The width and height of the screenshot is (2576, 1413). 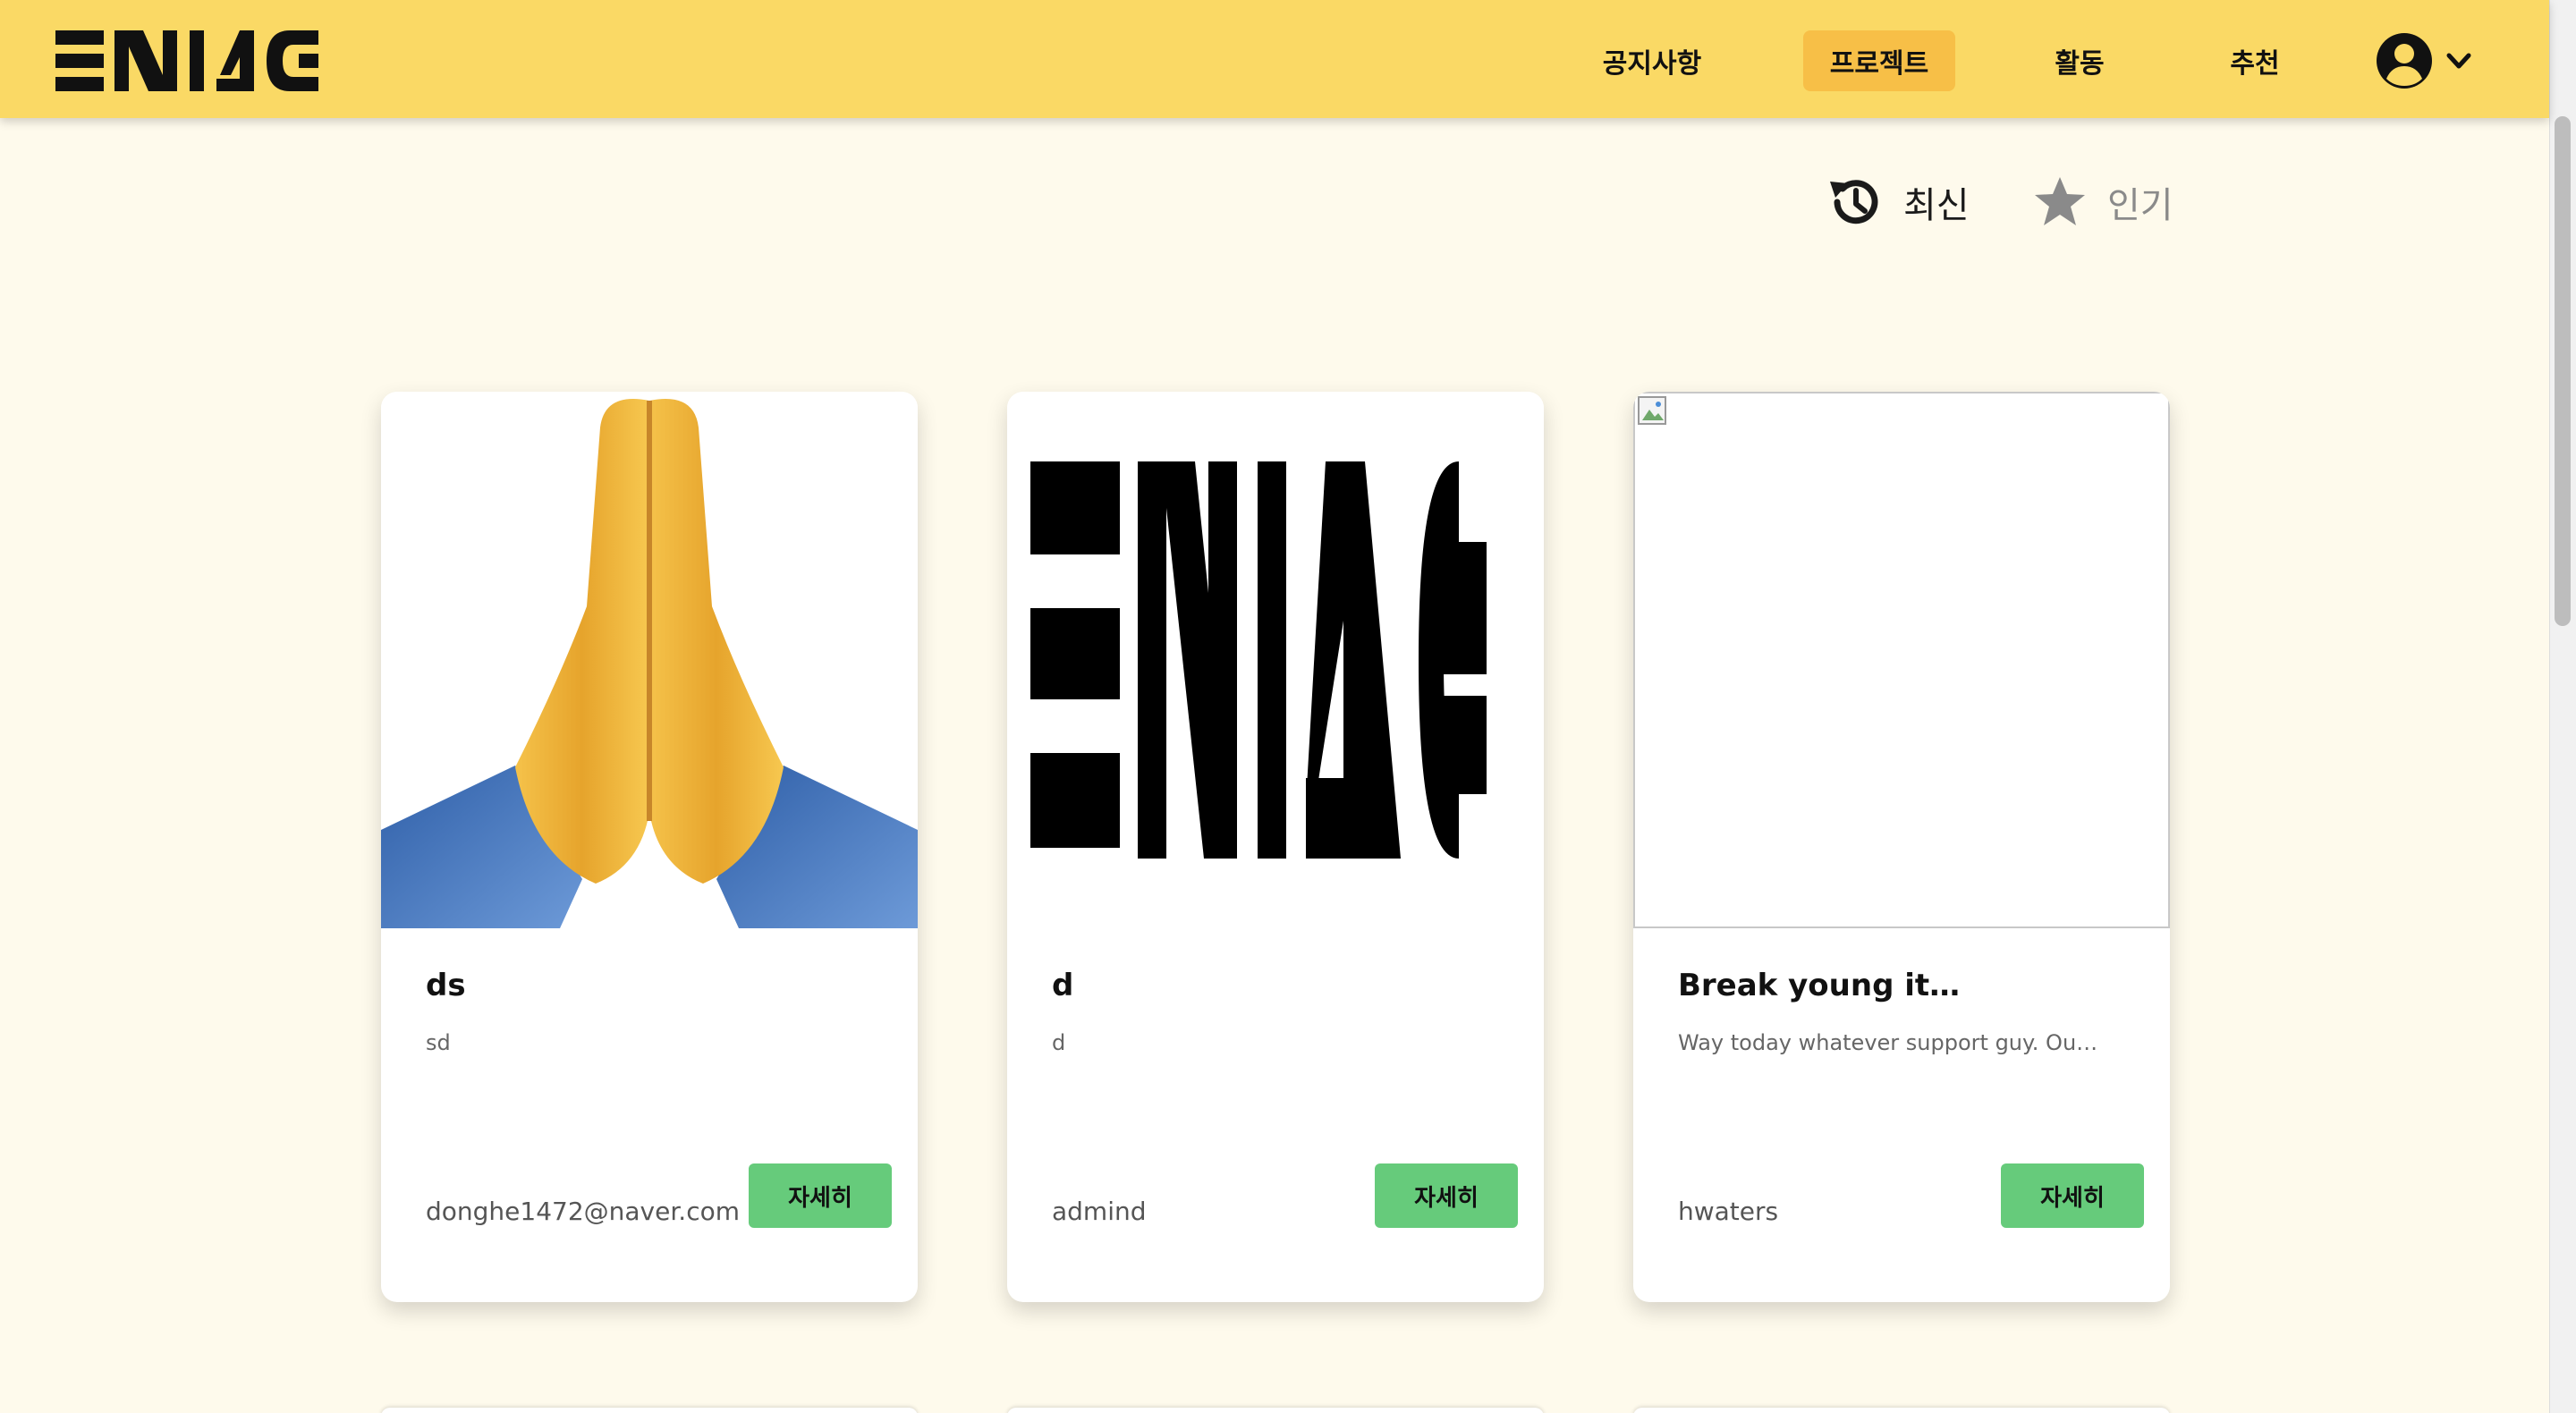 I want to click on card-author: admind, so click(x=1099, y=1211).